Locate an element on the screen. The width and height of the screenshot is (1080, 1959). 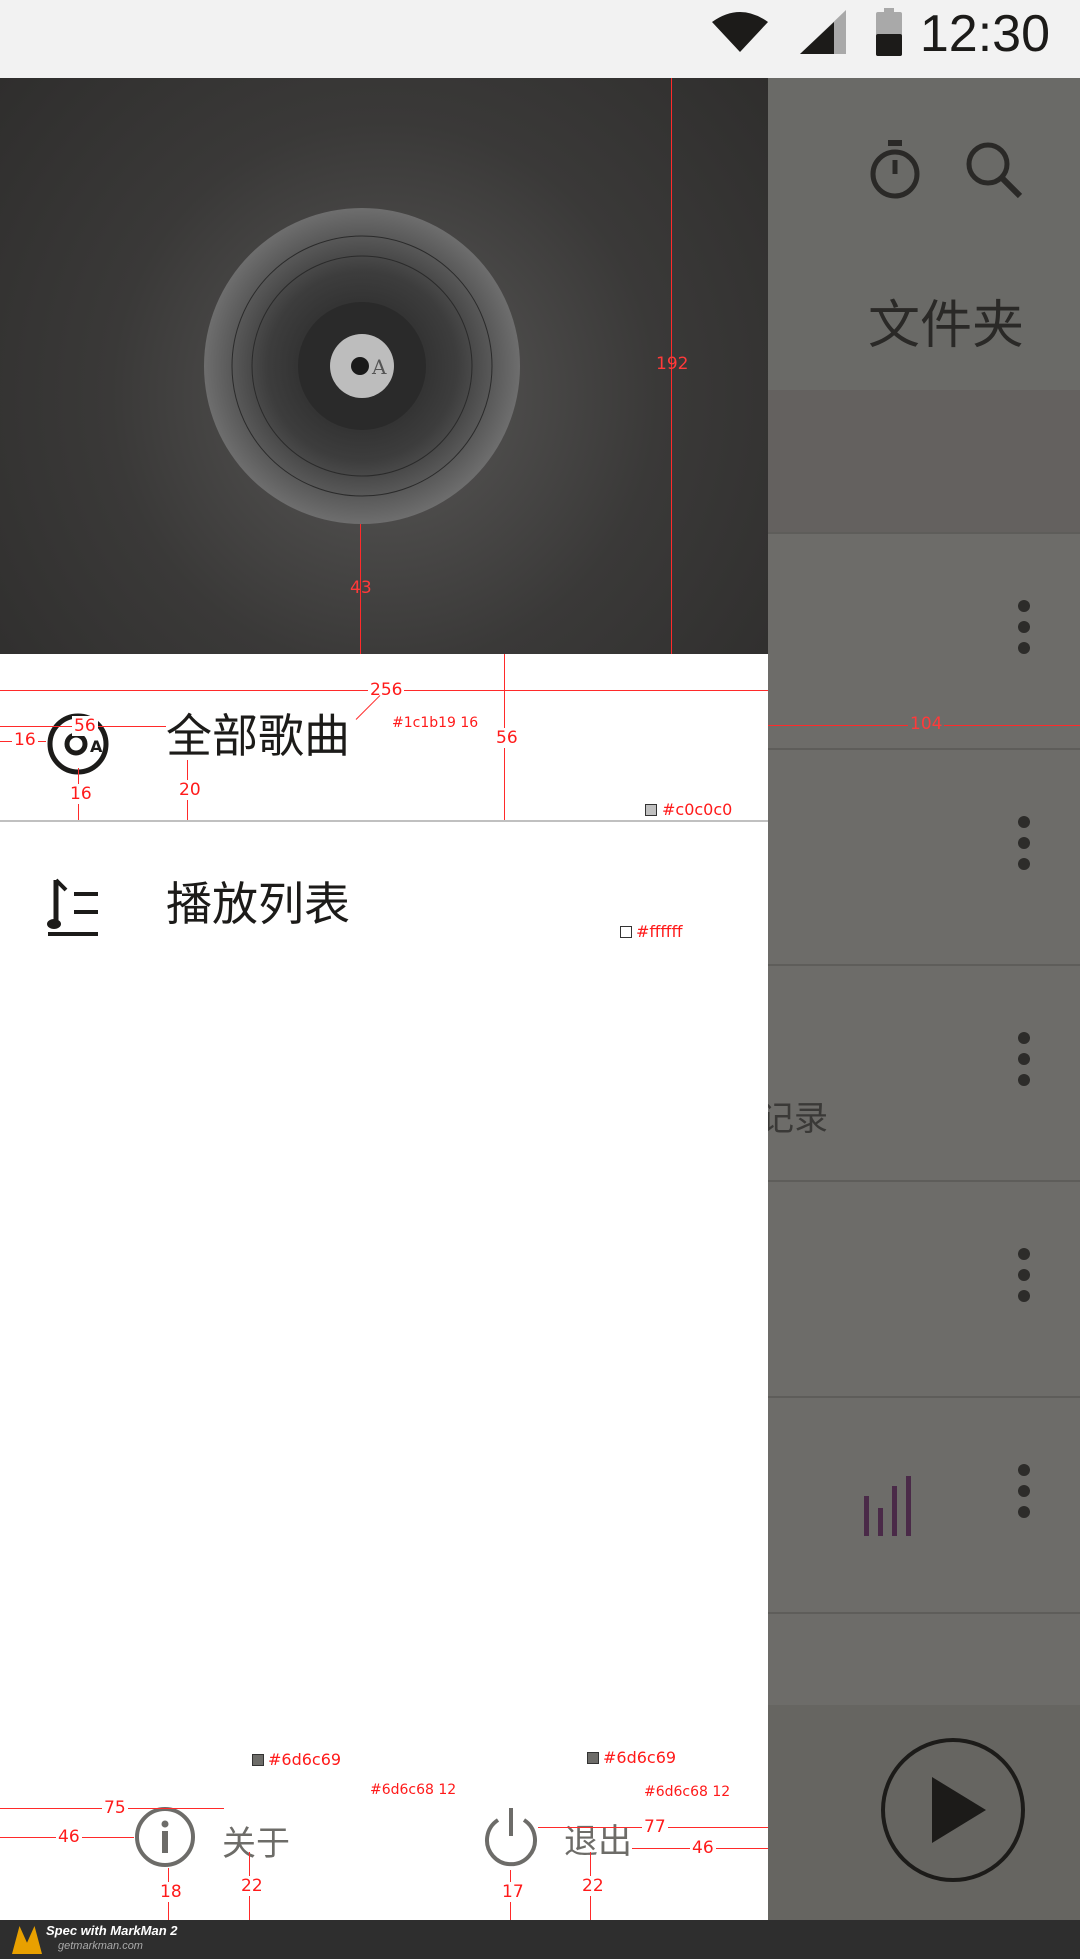
markman-footer: Spec with MarkMan 2 getmarkman.com is located at coordinates (540, 1939).